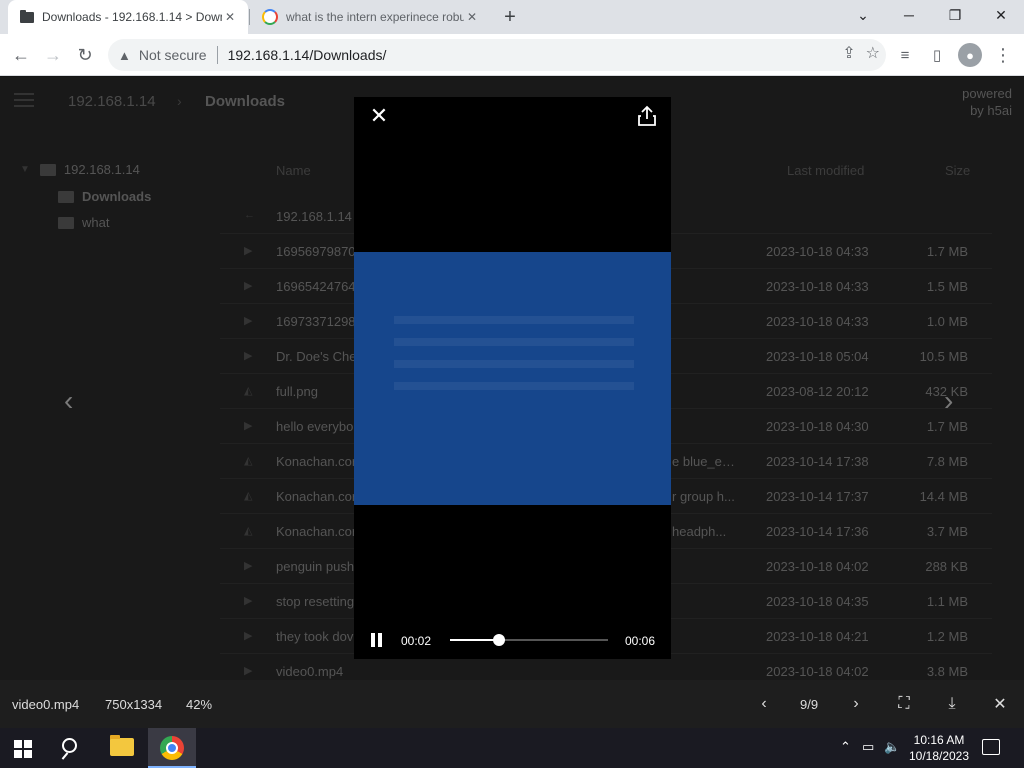  What do you see at coordinates (53, 55) in the screenshot?
I see `forward-arrow-icon: →` at bounding box center [53, 55].